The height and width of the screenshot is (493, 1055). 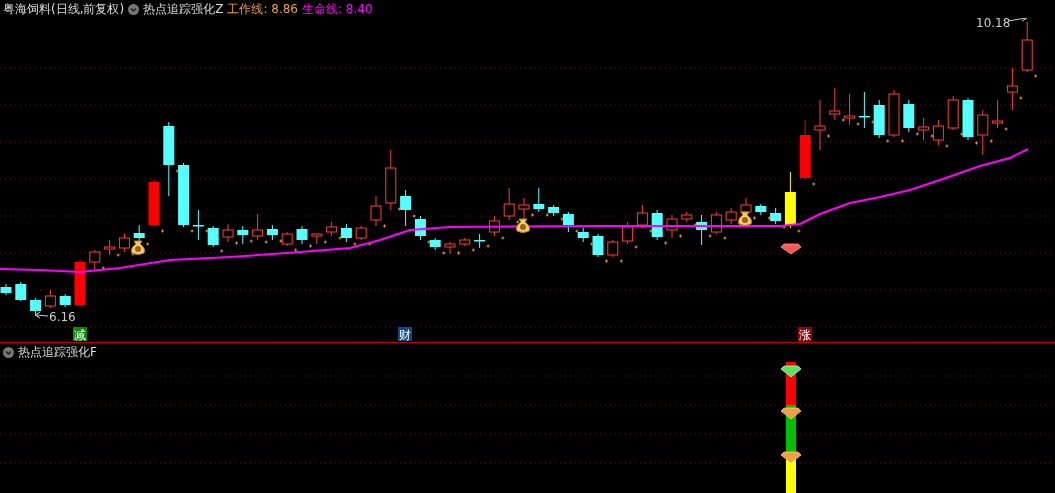 What do you see at coordinates (805, 334) in the screenshot?
I see `signal-tag: 涨` at bounding box center [805, 334].